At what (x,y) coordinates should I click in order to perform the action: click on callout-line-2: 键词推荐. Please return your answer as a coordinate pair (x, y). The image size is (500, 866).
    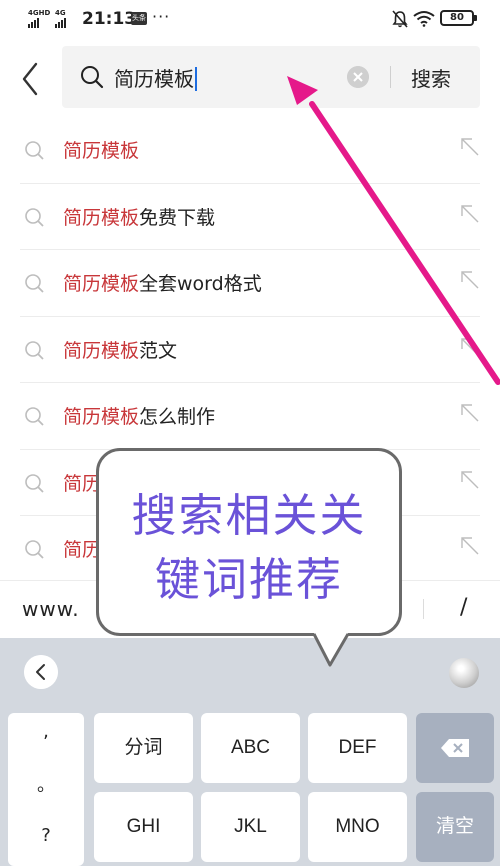
    Looking at the image, I should click on (248, 579).